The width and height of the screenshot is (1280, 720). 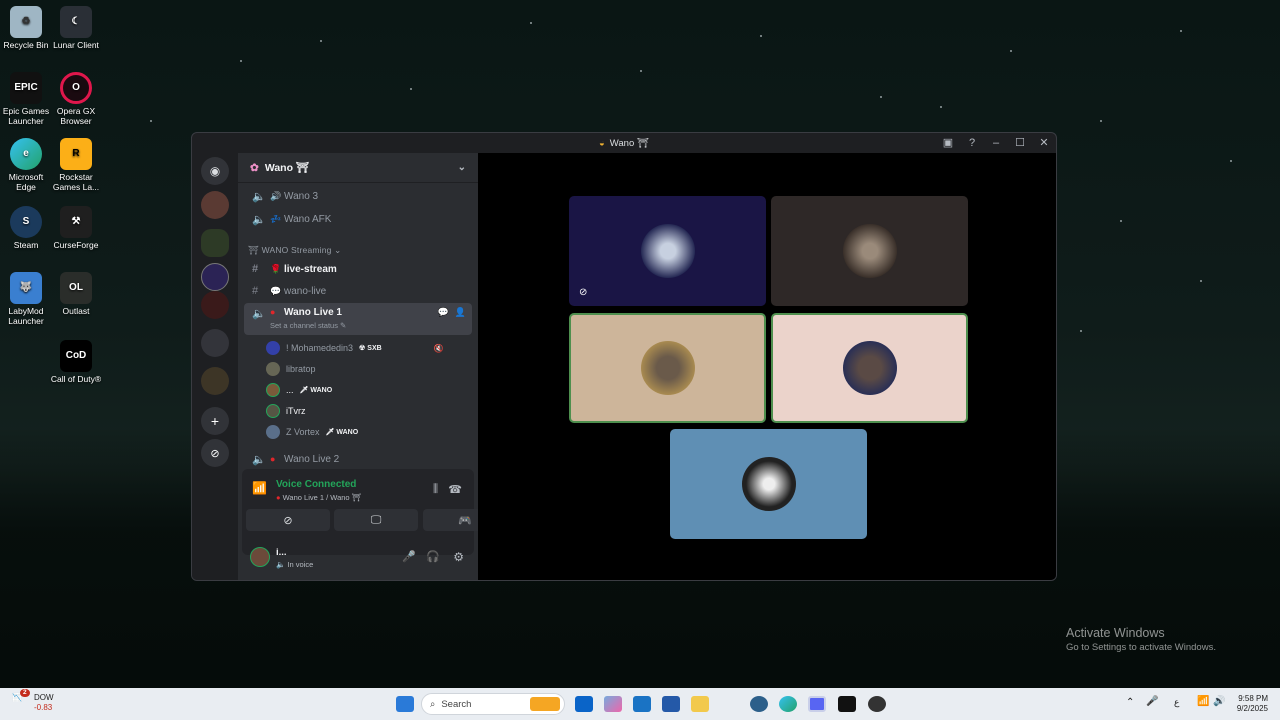 I want to click on call-of-duty-icon, so click(x=847, y=704).